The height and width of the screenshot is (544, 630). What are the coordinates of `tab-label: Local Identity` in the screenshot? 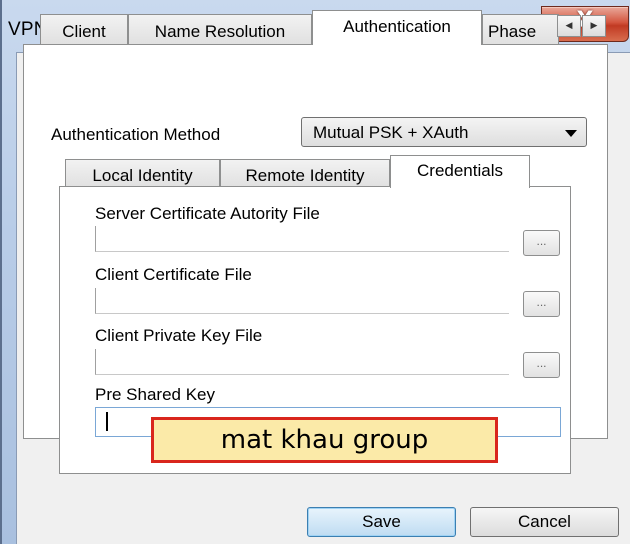 It's located at (142, 175).